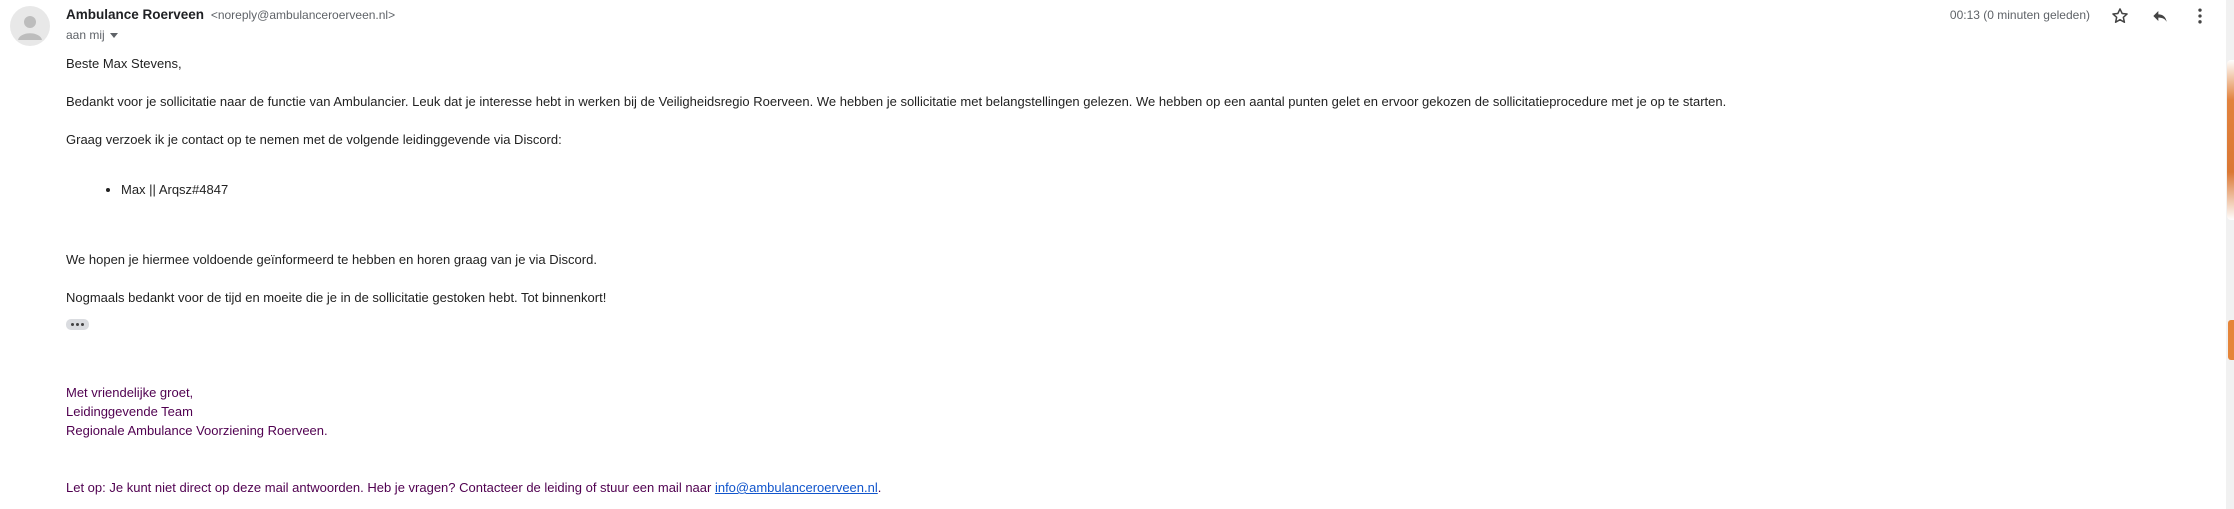 Image resolution: width=2234 pixels, height=509 pixels. I want to click on more-options-button, so click(2200, 16).